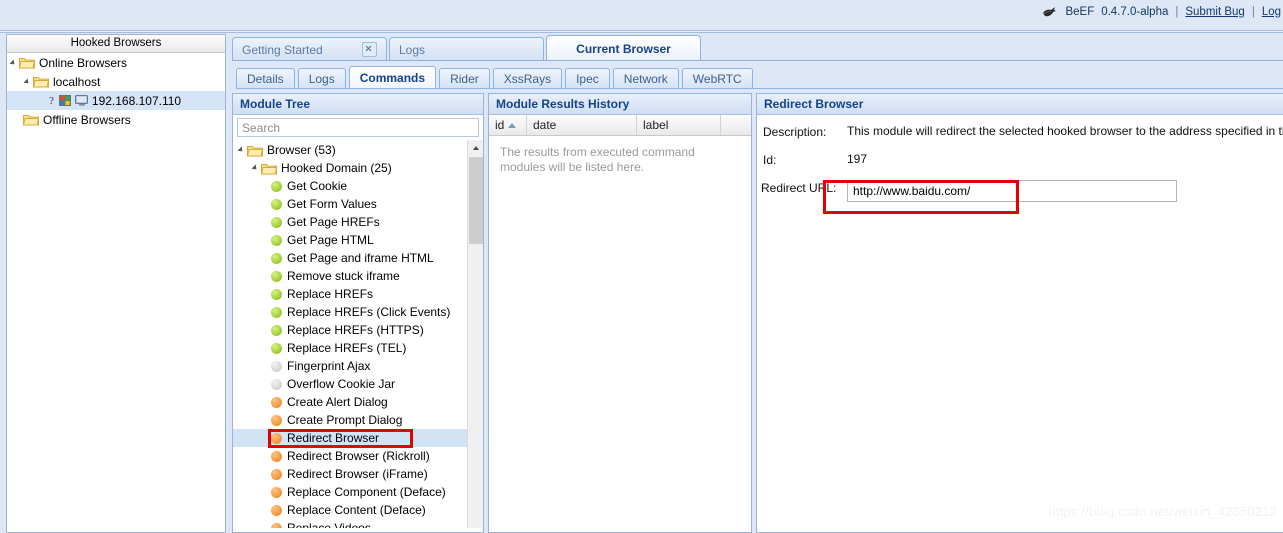  What do you see at coordinates (329, 524) in the screenshot?
I see `module-item-label: Replace Videos` at bounding box center [329, 524].